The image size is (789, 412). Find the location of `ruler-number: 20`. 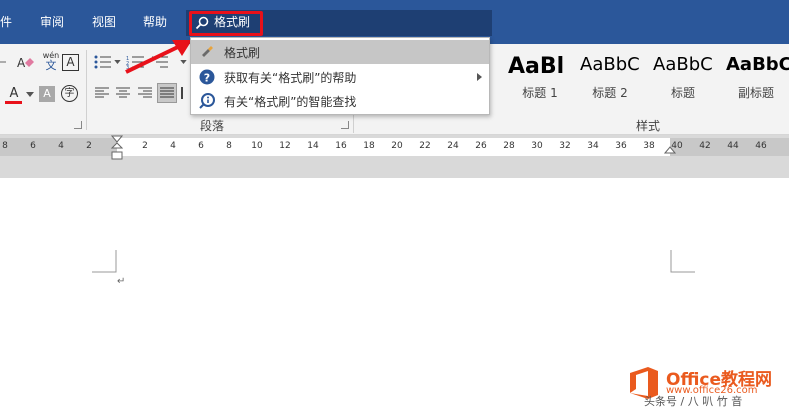

ruler-number: 20 is located at coordinates (397, 146).